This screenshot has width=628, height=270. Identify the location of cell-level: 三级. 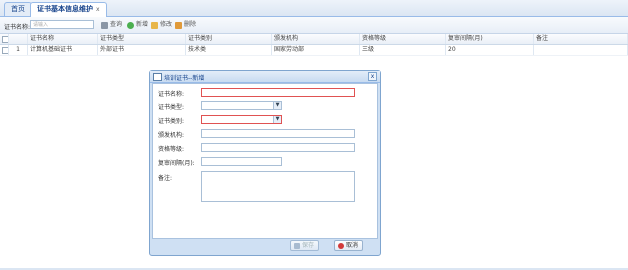
(403, 50).